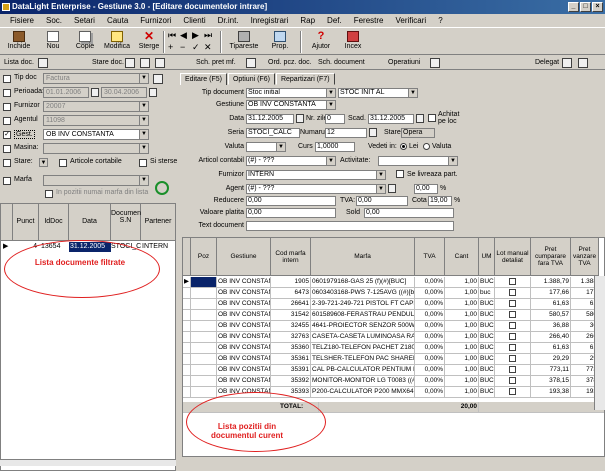 The image size is (605, 471). I want to click on prev-record-icon: ◀, so click(183, 35).